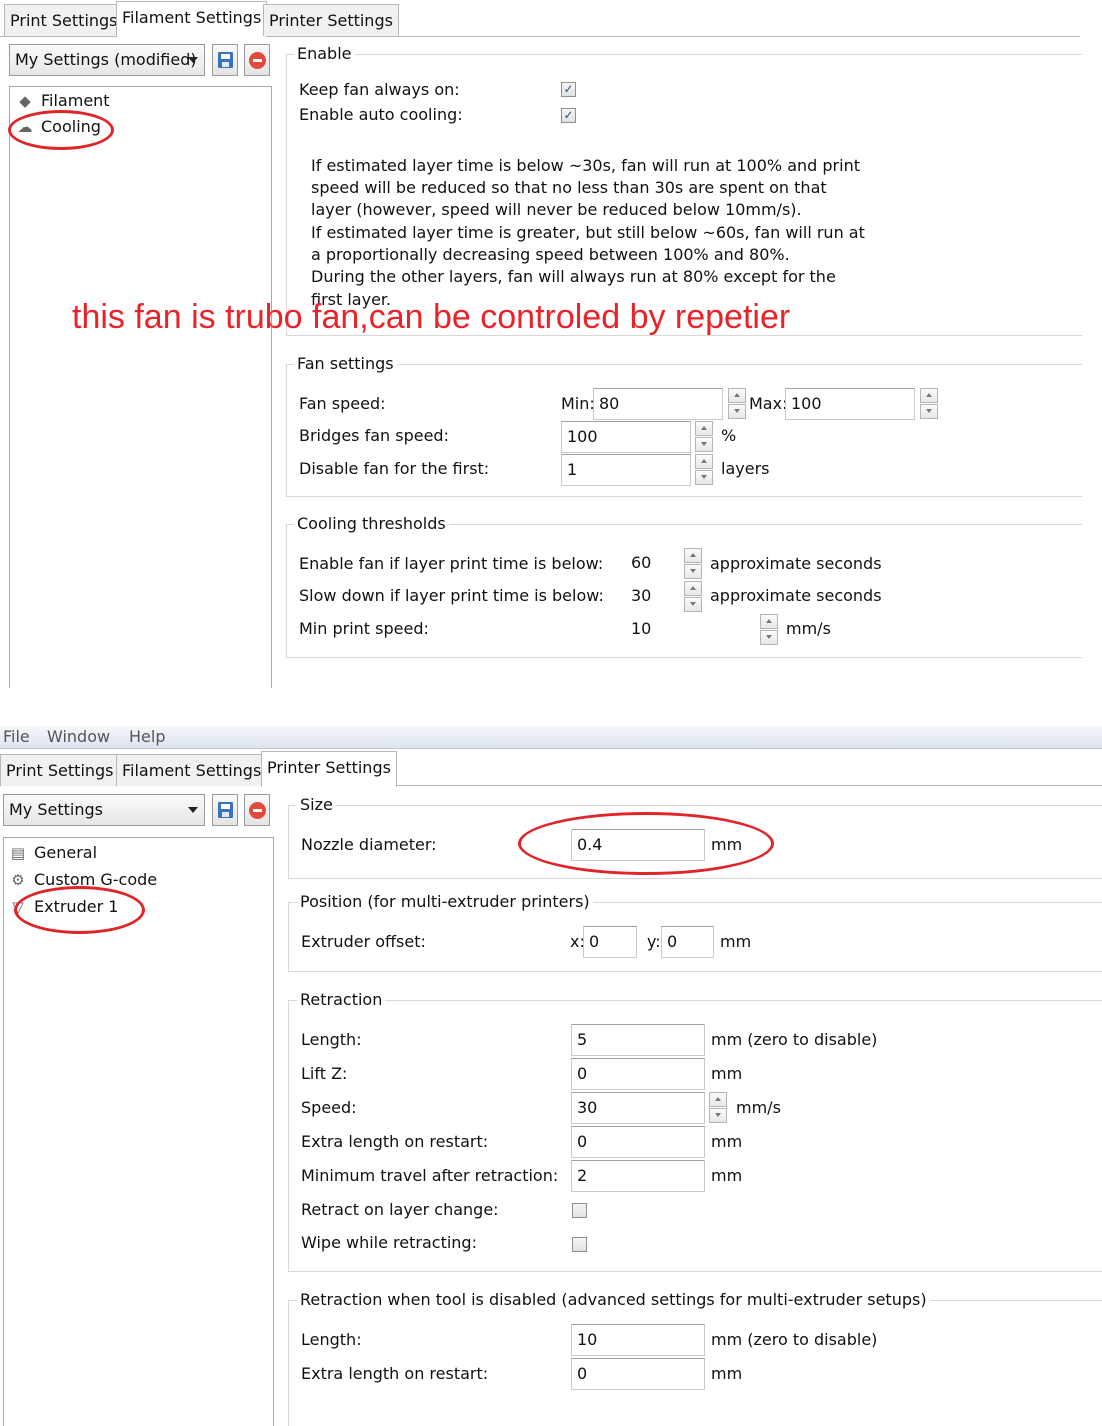  What do you see at coordinates (104, 810) in the screenshot?
I see `preset-select: My Settings` at bounding box center [104, 810].